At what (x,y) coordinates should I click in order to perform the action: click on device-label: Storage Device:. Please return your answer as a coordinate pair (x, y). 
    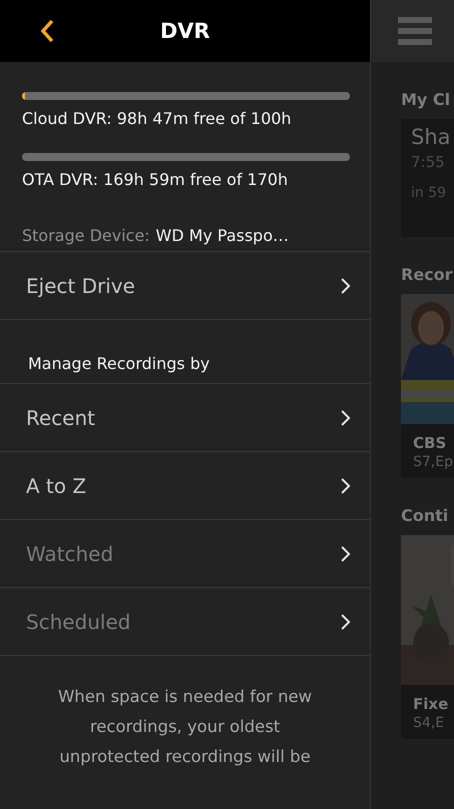
    Looking at the image, I should click on (86, 235).